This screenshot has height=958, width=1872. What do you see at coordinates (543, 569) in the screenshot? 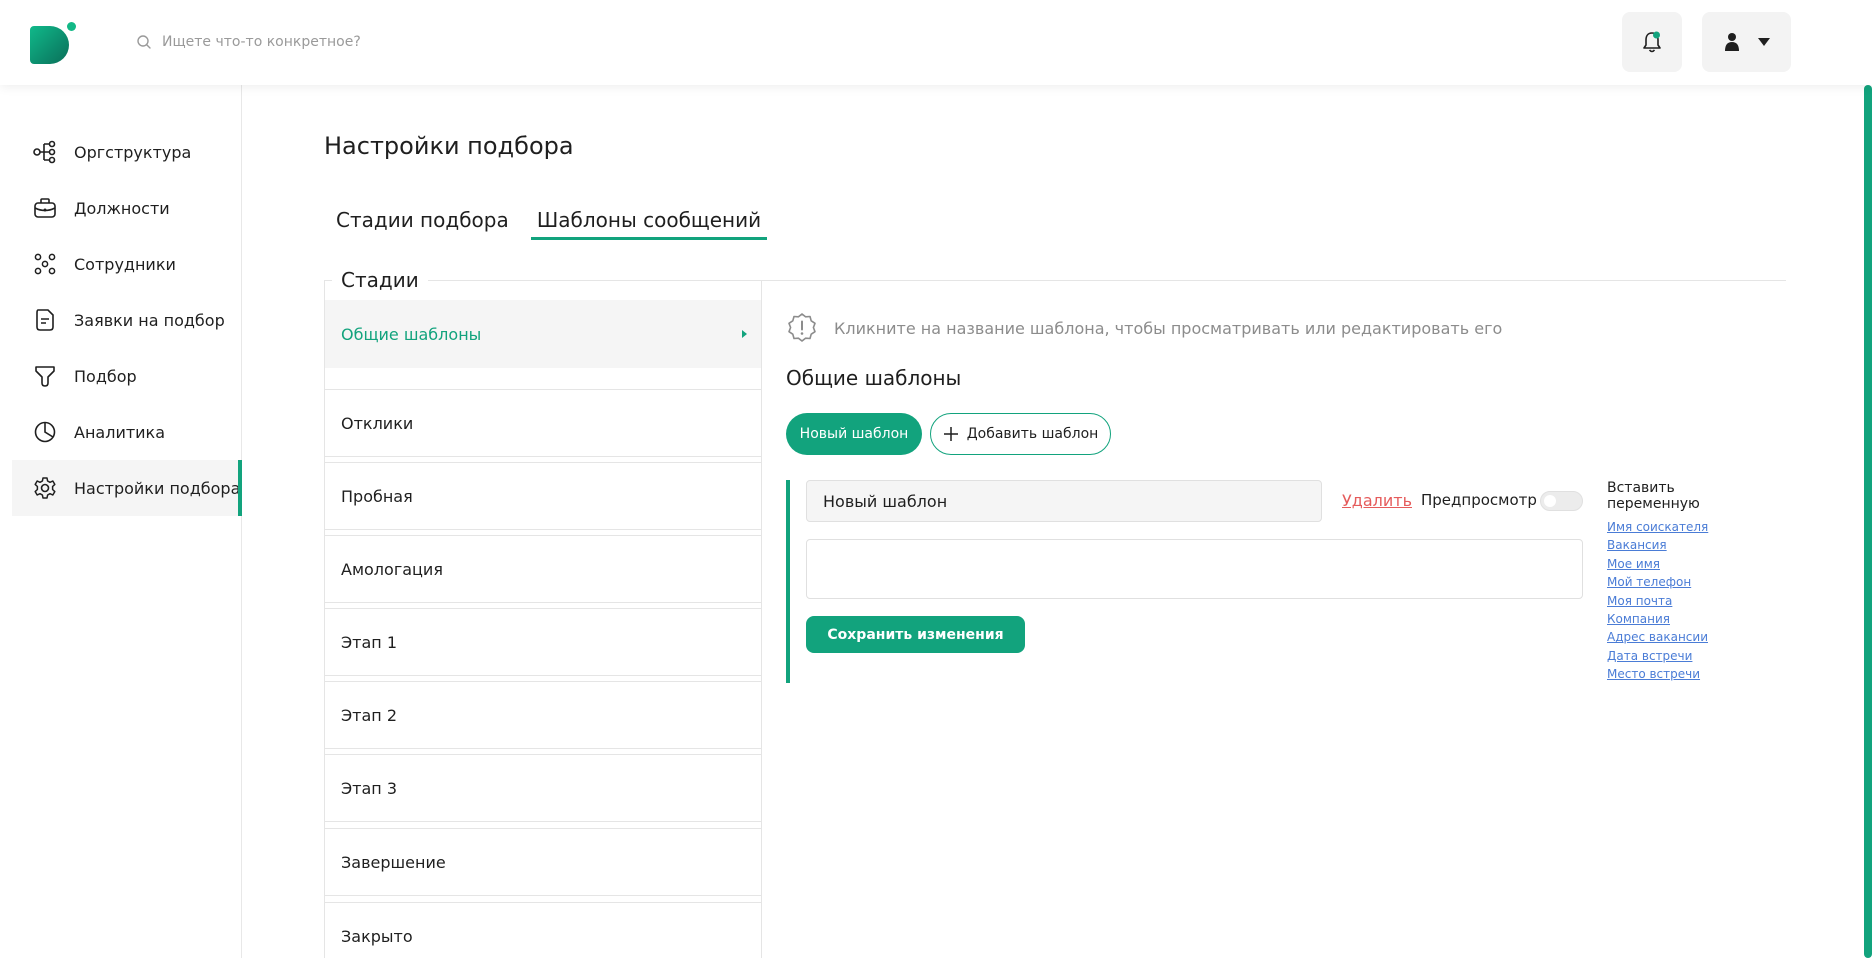
I see `stage-item: Амологация` at bounding box center [543, 569].